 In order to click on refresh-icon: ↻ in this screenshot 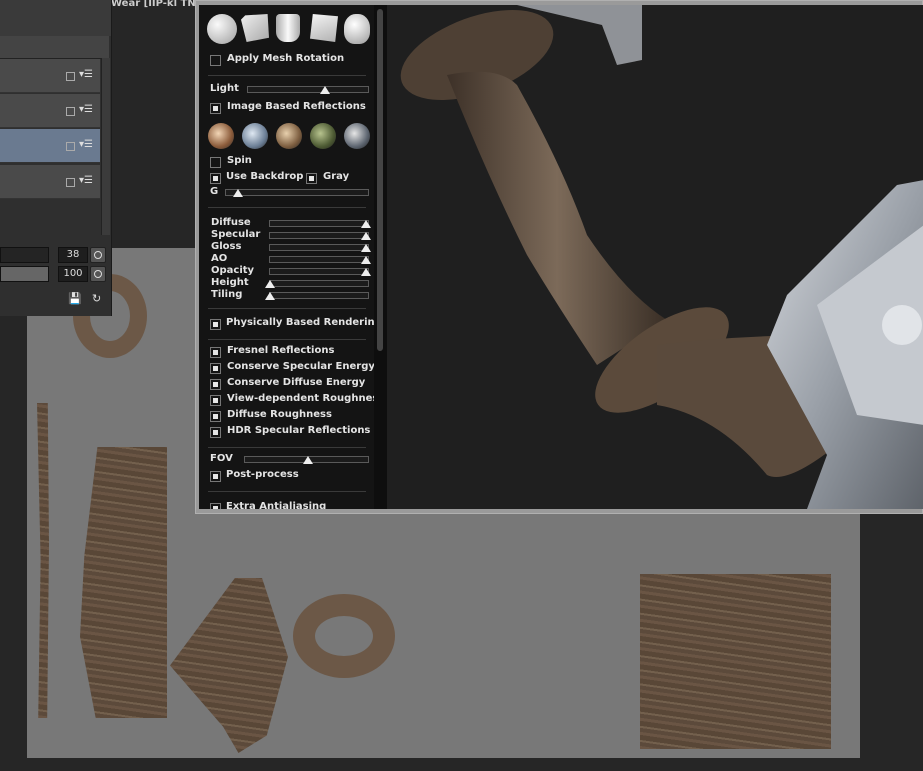, I will do `click(96, 298)`.